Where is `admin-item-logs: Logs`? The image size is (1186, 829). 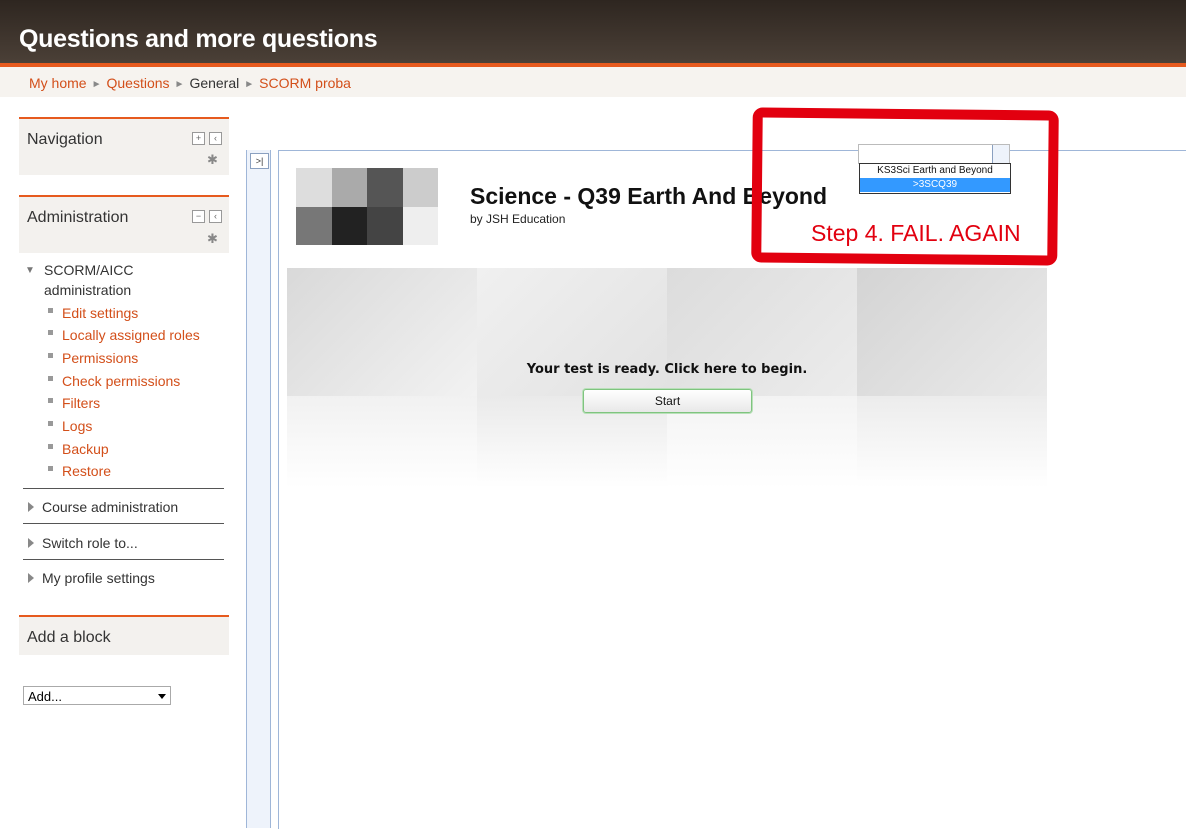 admin-item-logs: Logs is located at coordinates (70, 426).